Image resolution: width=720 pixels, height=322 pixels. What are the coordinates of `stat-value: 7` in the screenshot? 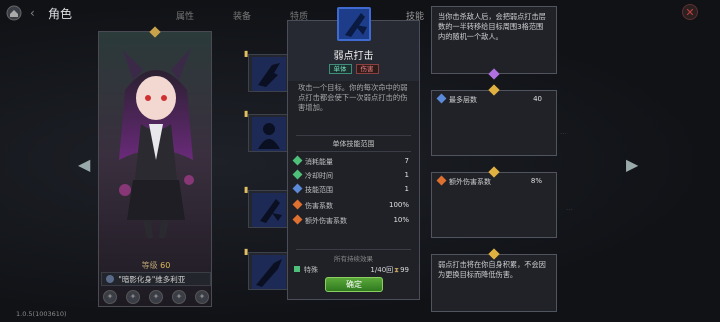 It's located at (406, 161).